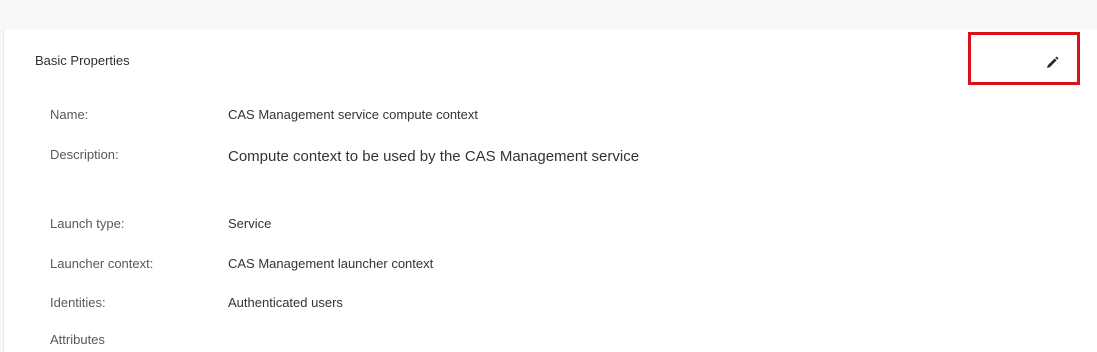  What do you see at coordinates (250, 223) in the screenshot?
I see `launch-type-value: Service` at bounding box center [250, 223].